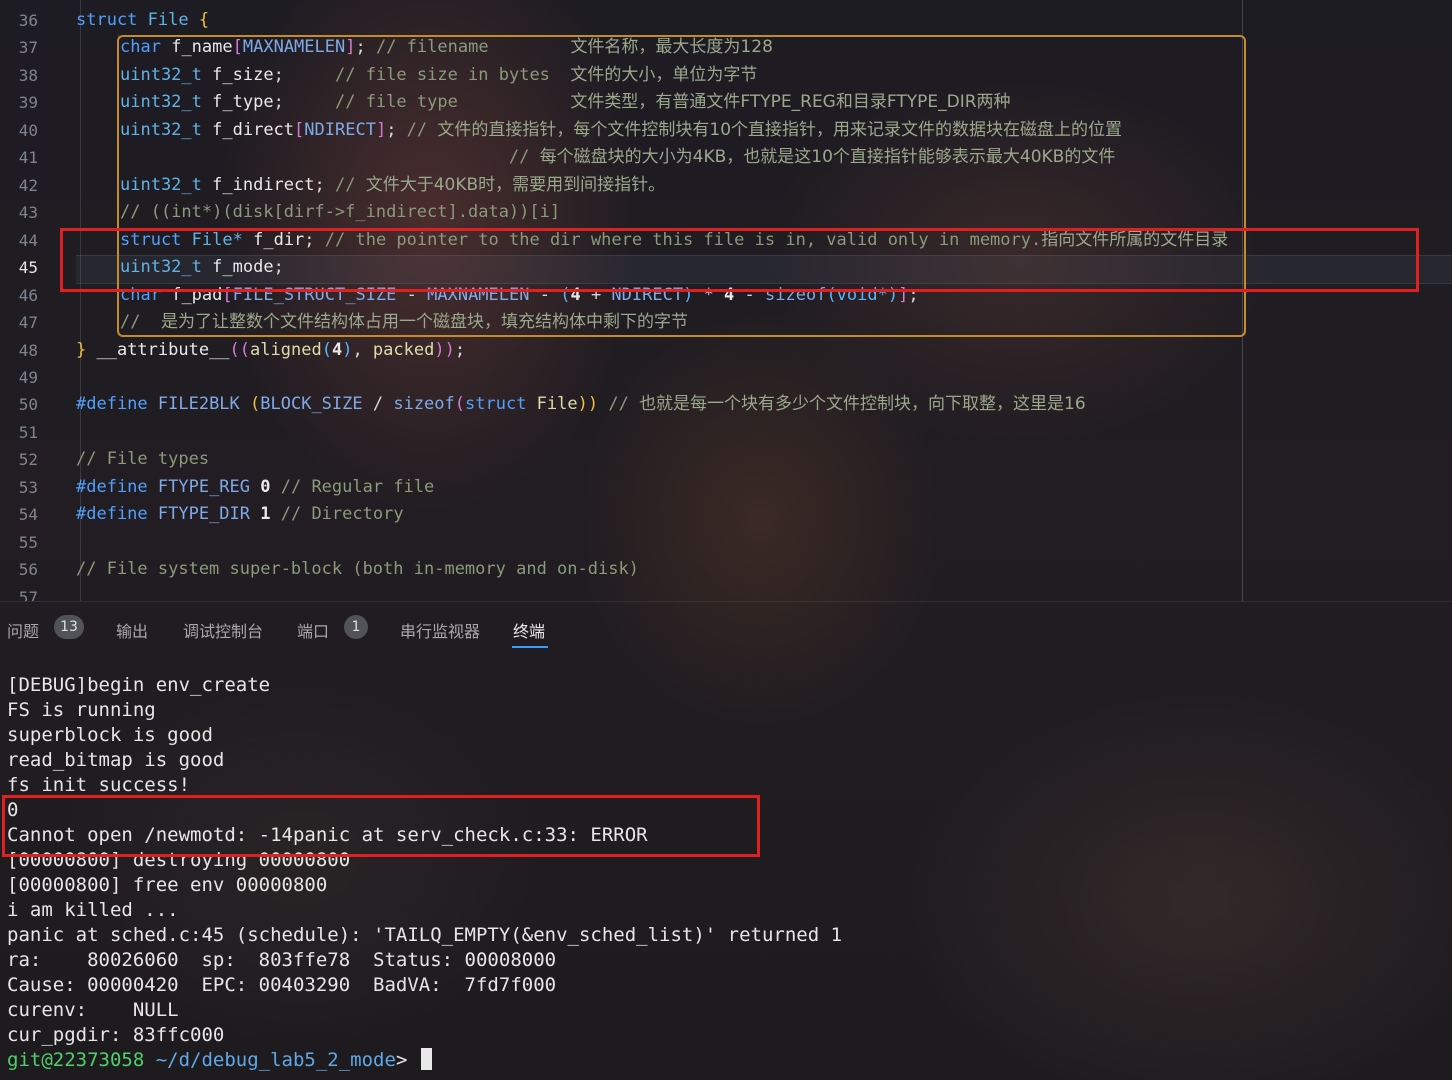  What do you see at coordinates (28, 514) in the screenshot?
I see `line-number: 54` at bounding box center [28, 514].